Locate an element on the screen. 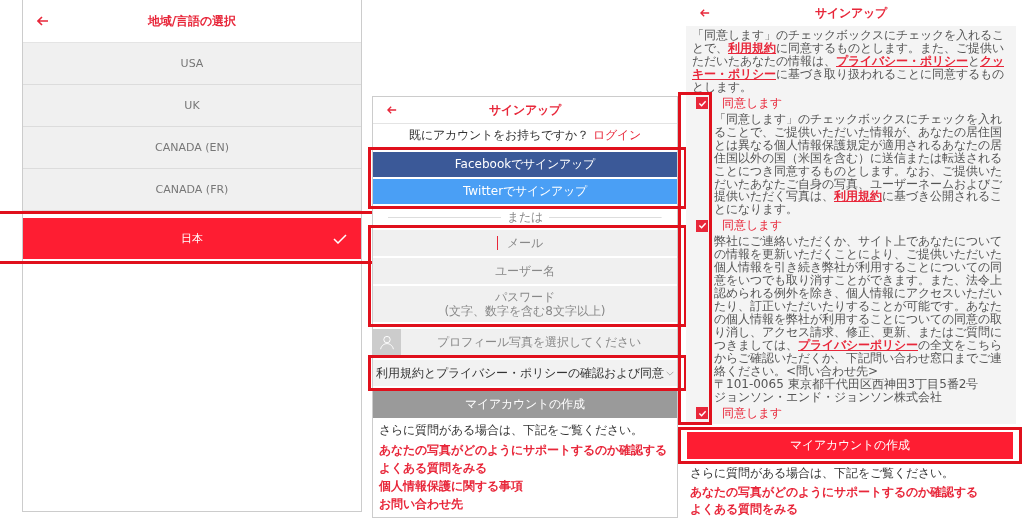  login-link: ログイン is located at coordinates (617, 135).